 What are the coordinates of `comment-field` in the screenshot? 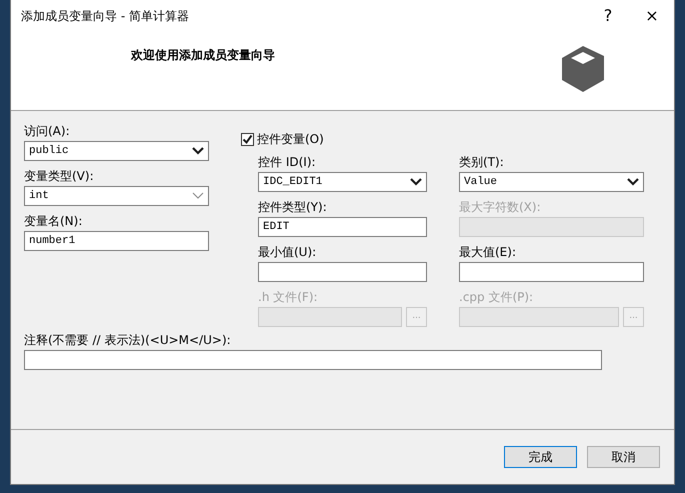 It's located at (313, 360).